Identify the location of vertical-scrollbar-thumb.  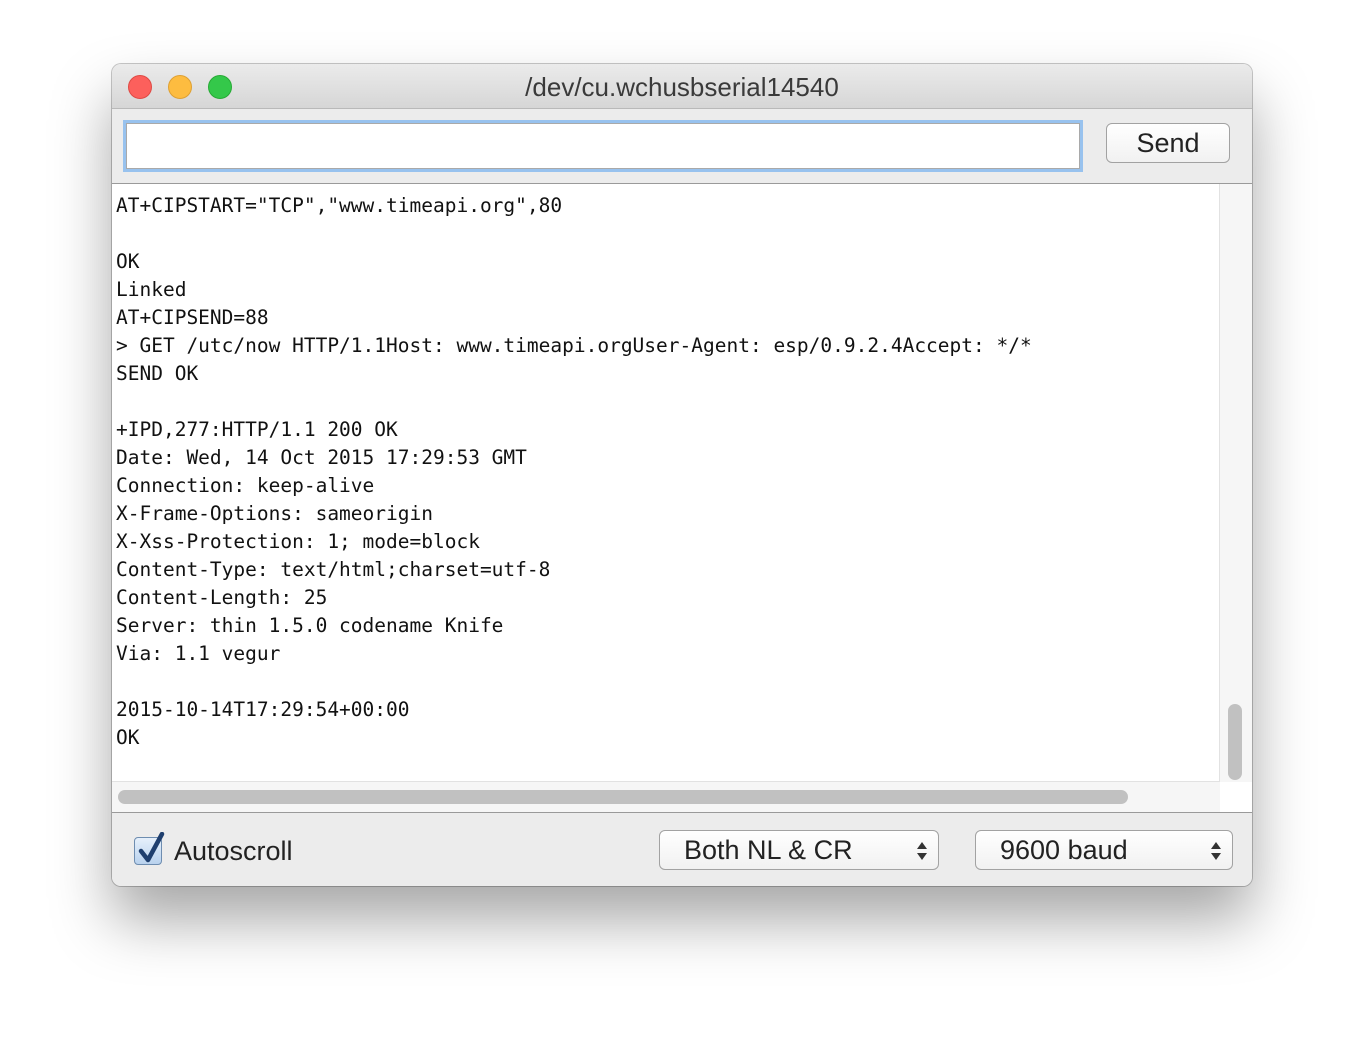
(1235, 742).